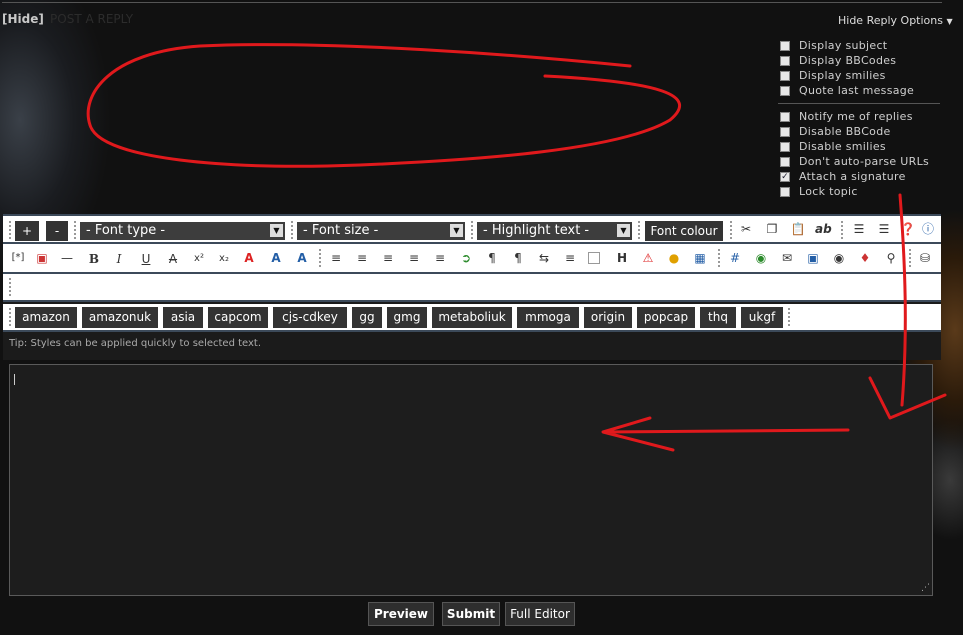  Describe the element at coordinates (536, 230) in the screenshot. I see `highlight-value: - Highlight text -` at that location.